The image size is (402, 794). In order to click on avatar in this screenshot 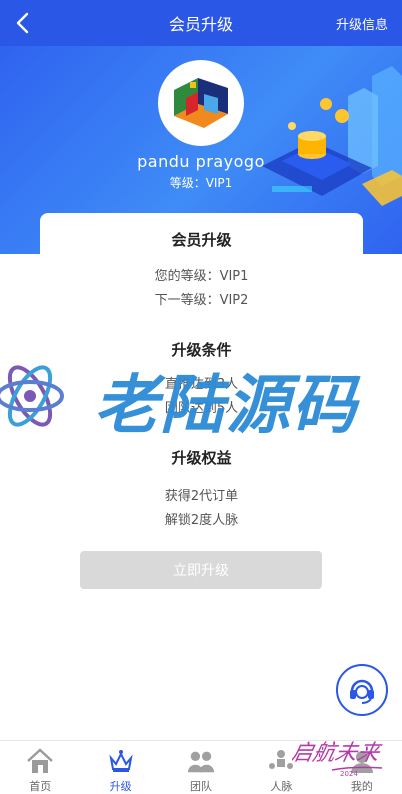, I will do `click(201, 103)`.